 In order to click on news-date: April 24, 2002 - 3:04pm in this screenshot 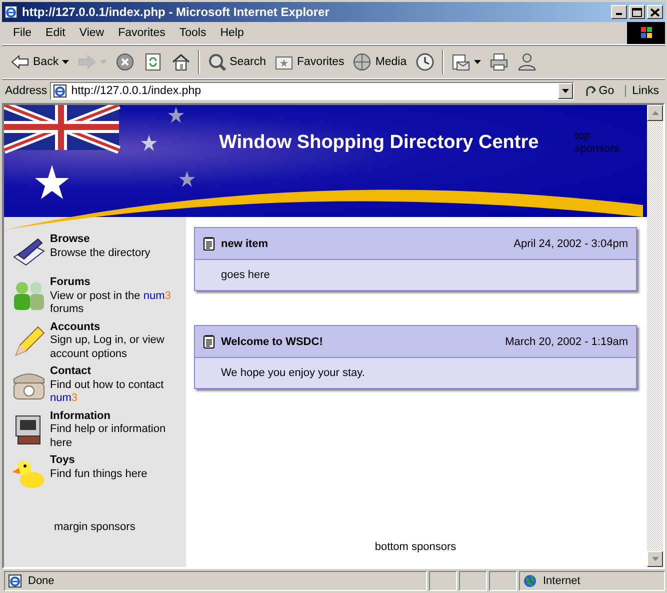, I will do `click(571, 244)`.